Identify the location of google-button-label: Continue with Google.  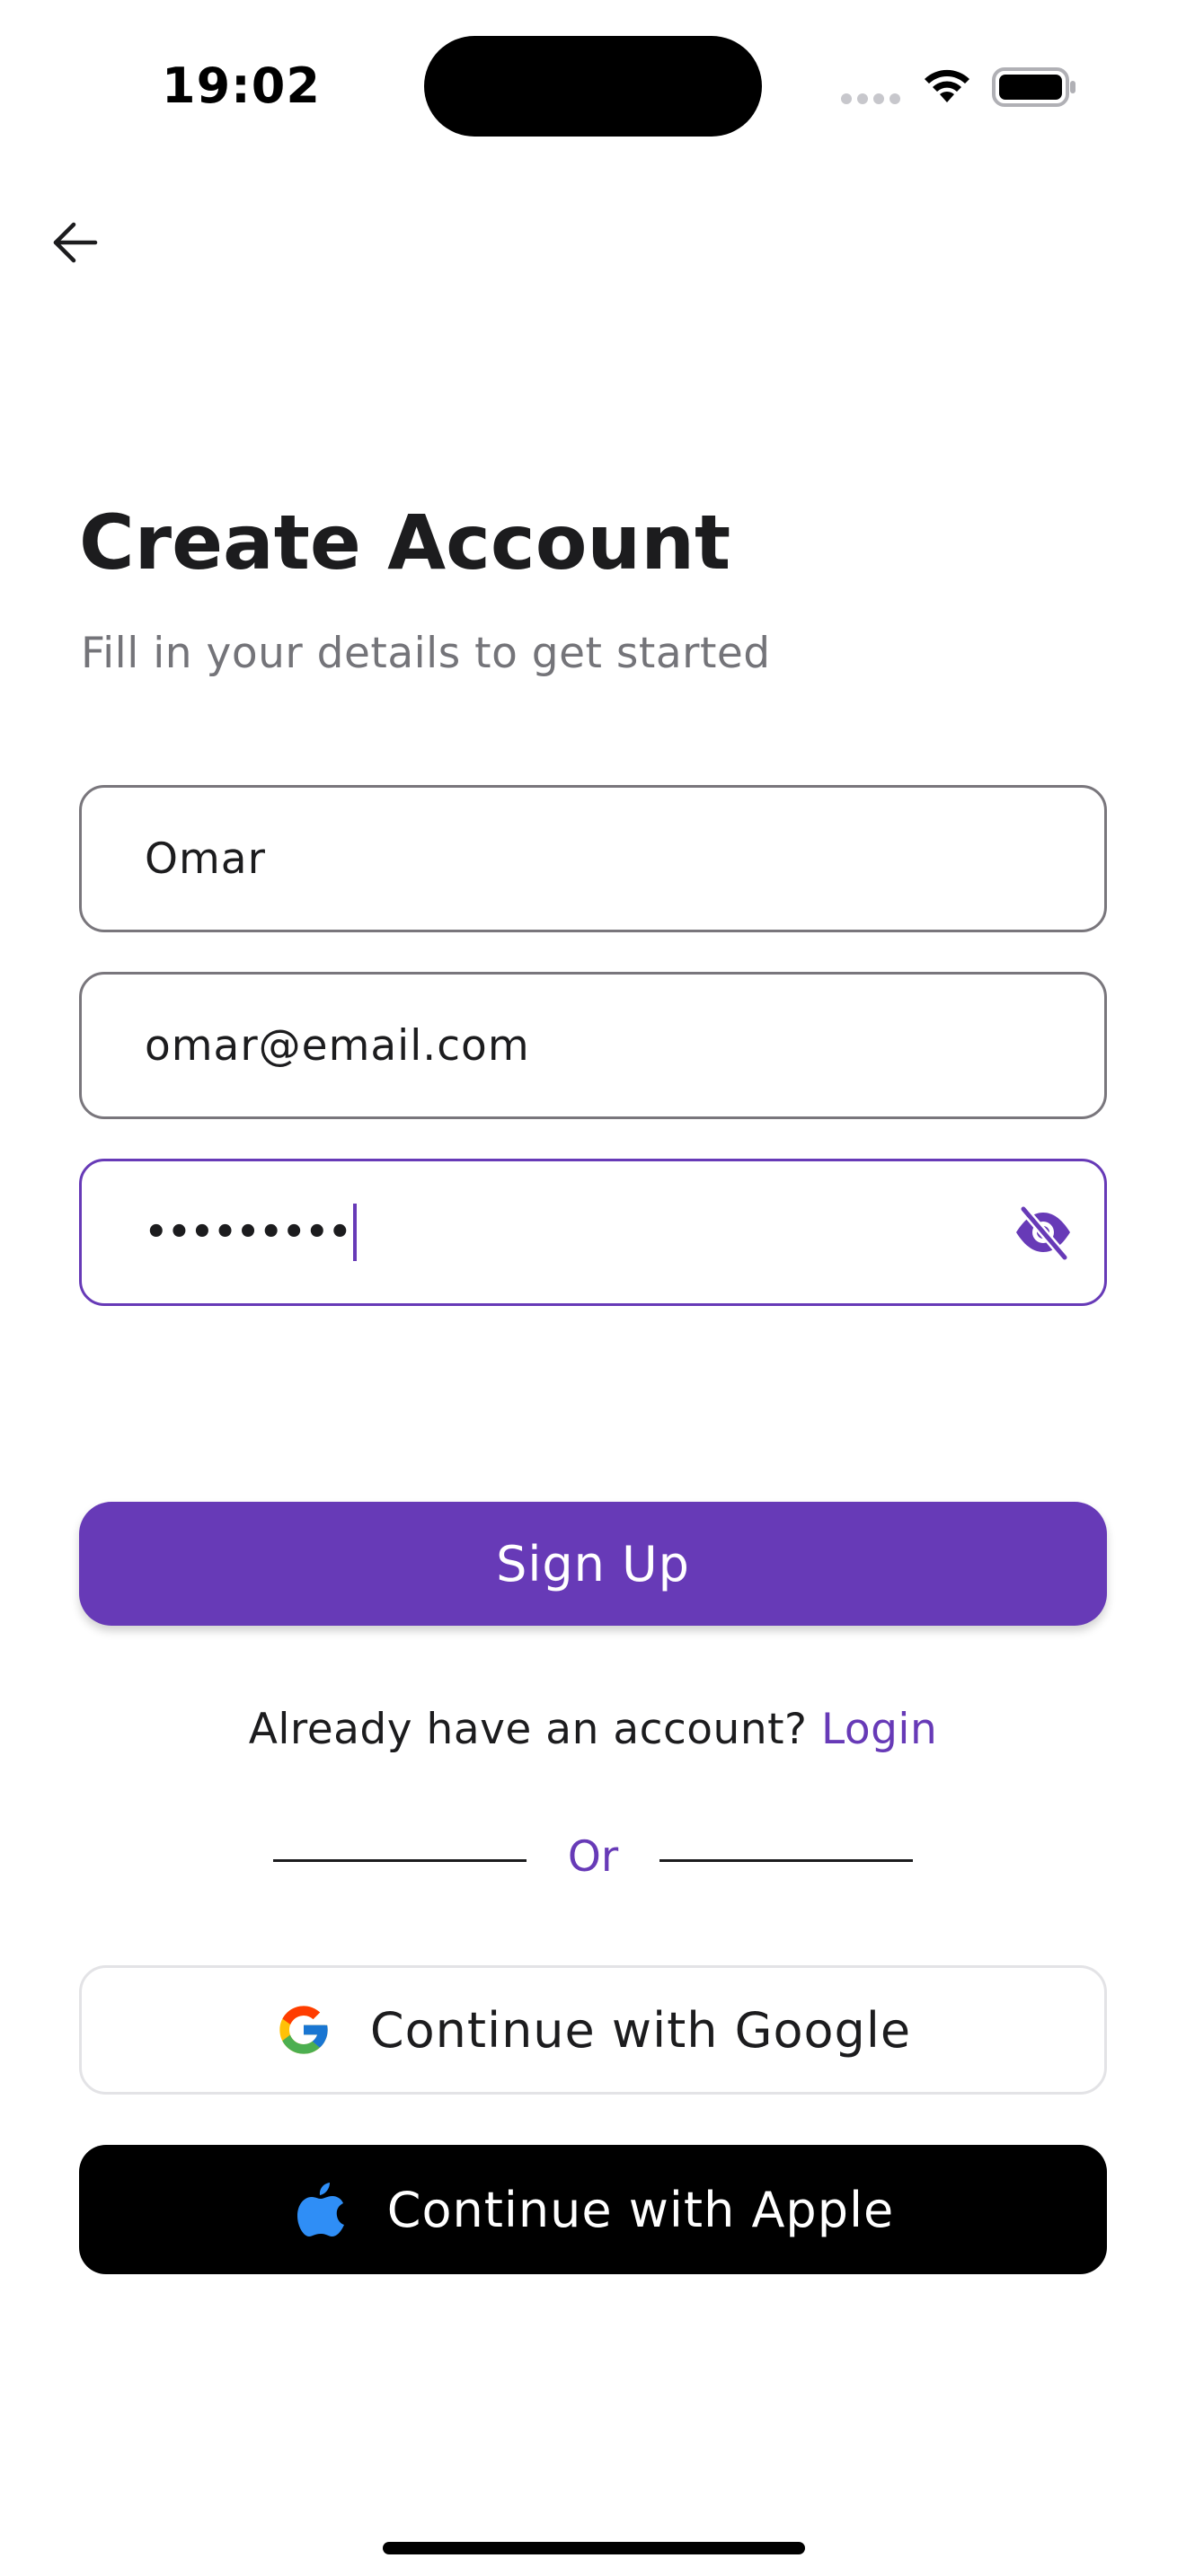
(640, 2030).